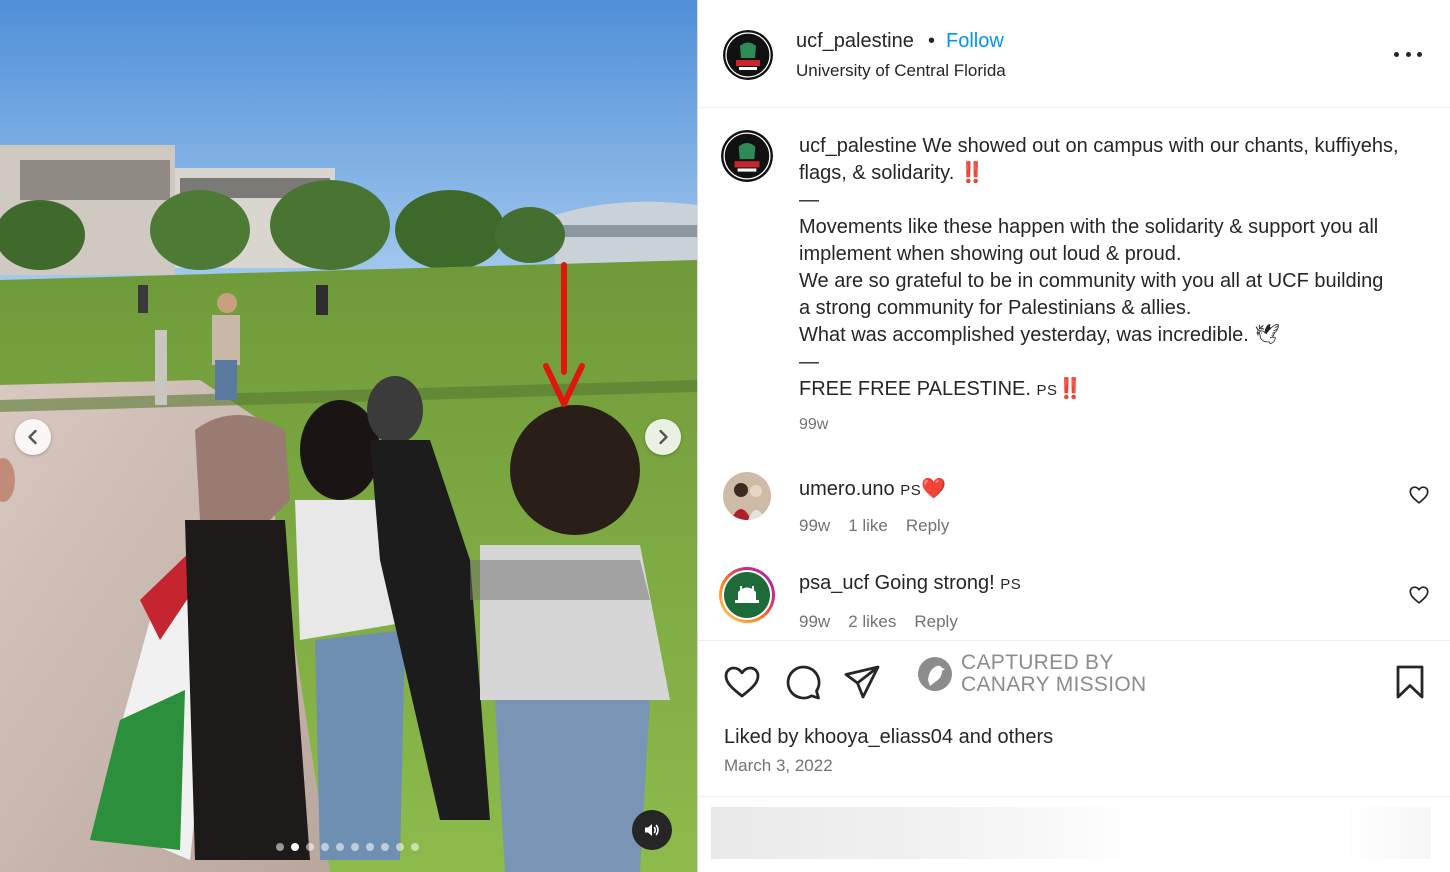 The image size is (1450, 872). I want to click on follow-button: Follow, so click(975, 41).